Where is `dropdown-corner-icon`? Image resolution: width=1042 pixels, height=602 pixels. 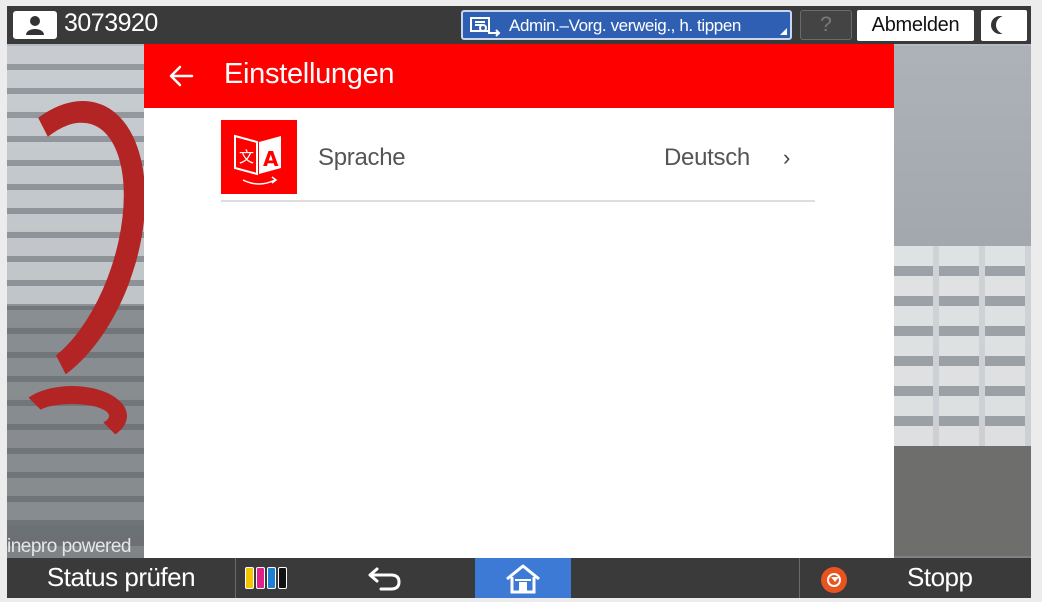 dropdown-corner-icon is located at coordinates (783, 31).